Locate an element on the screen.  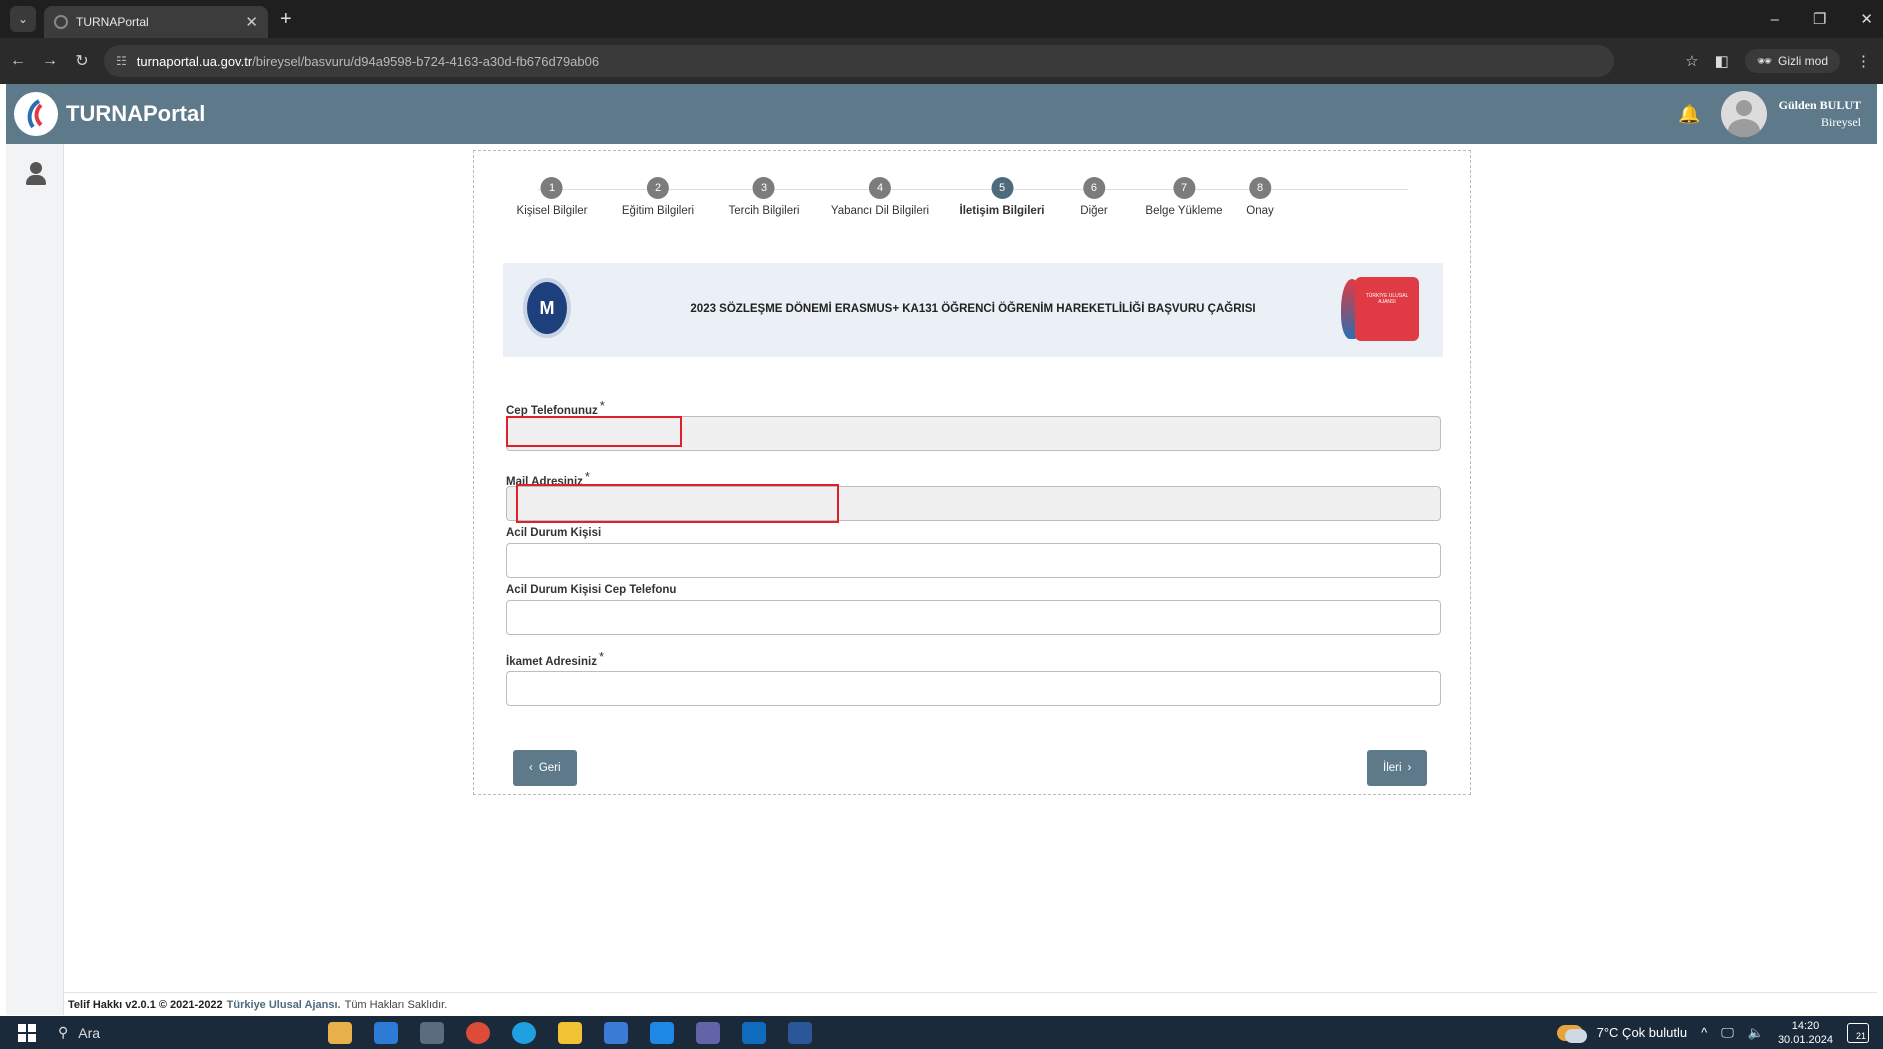
step-label: Onay is located at coordinates (1260, 211).